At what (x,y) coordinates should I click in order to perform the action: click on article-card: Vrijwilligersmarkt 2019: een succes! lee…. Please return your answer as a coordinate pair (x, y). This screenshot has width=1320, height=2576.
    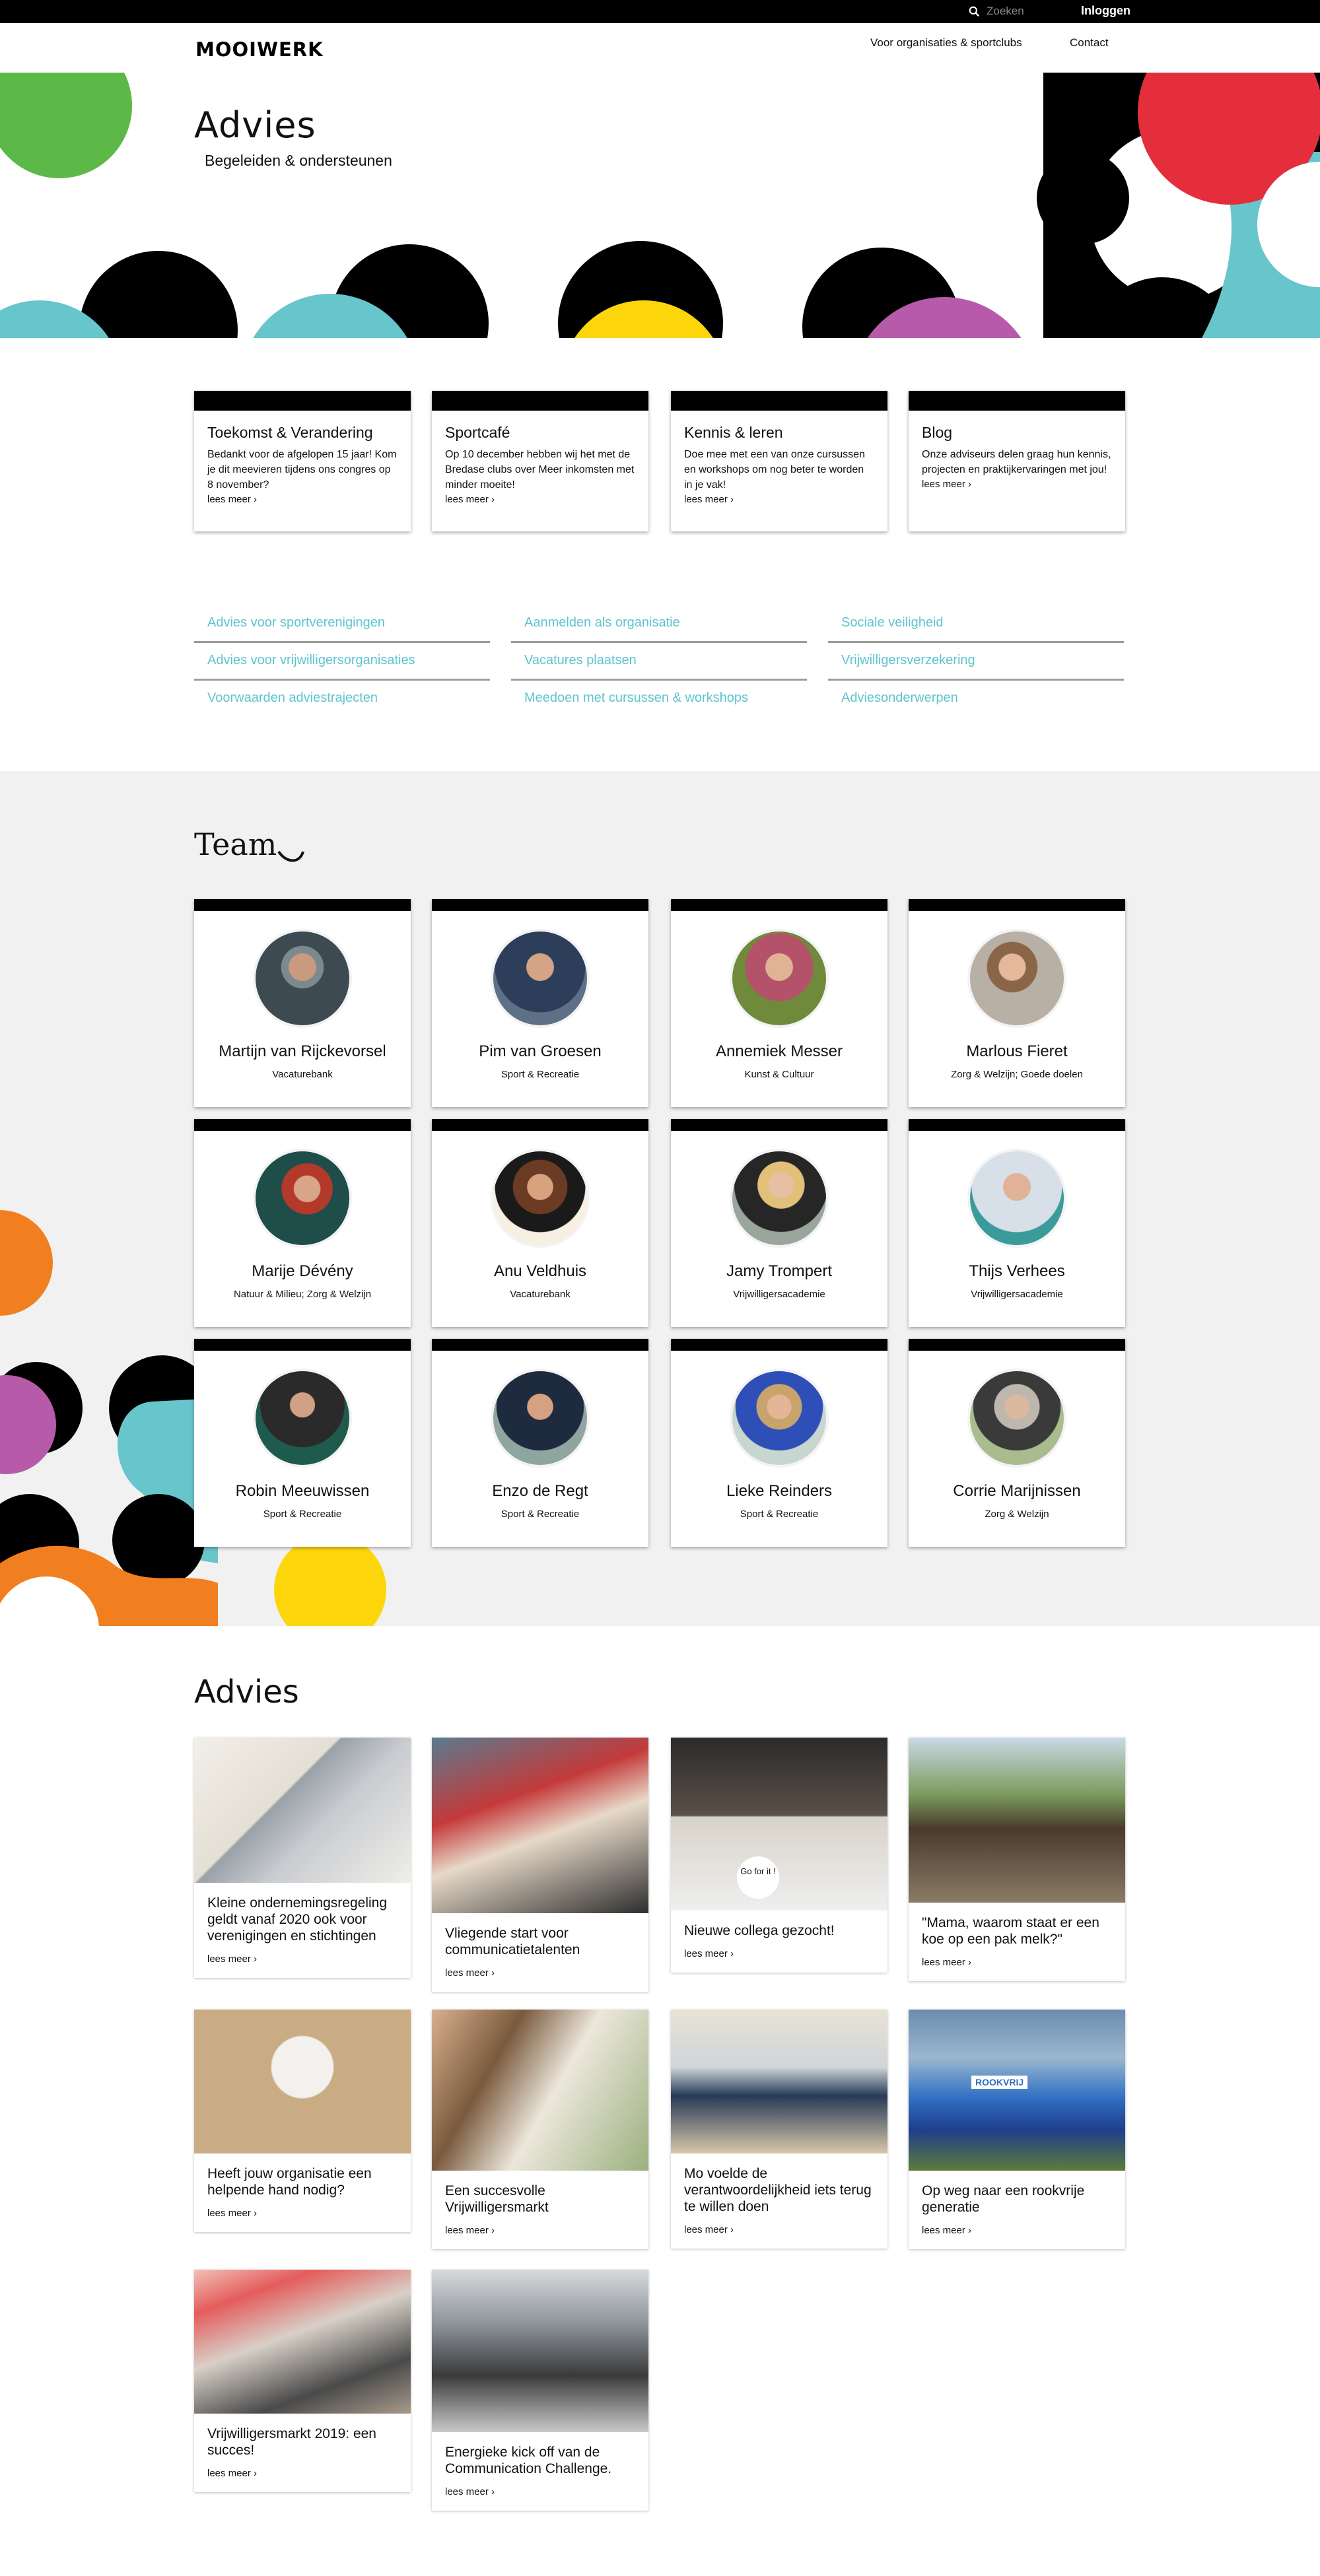
    Looking at the image, I should click on (302, 2381).